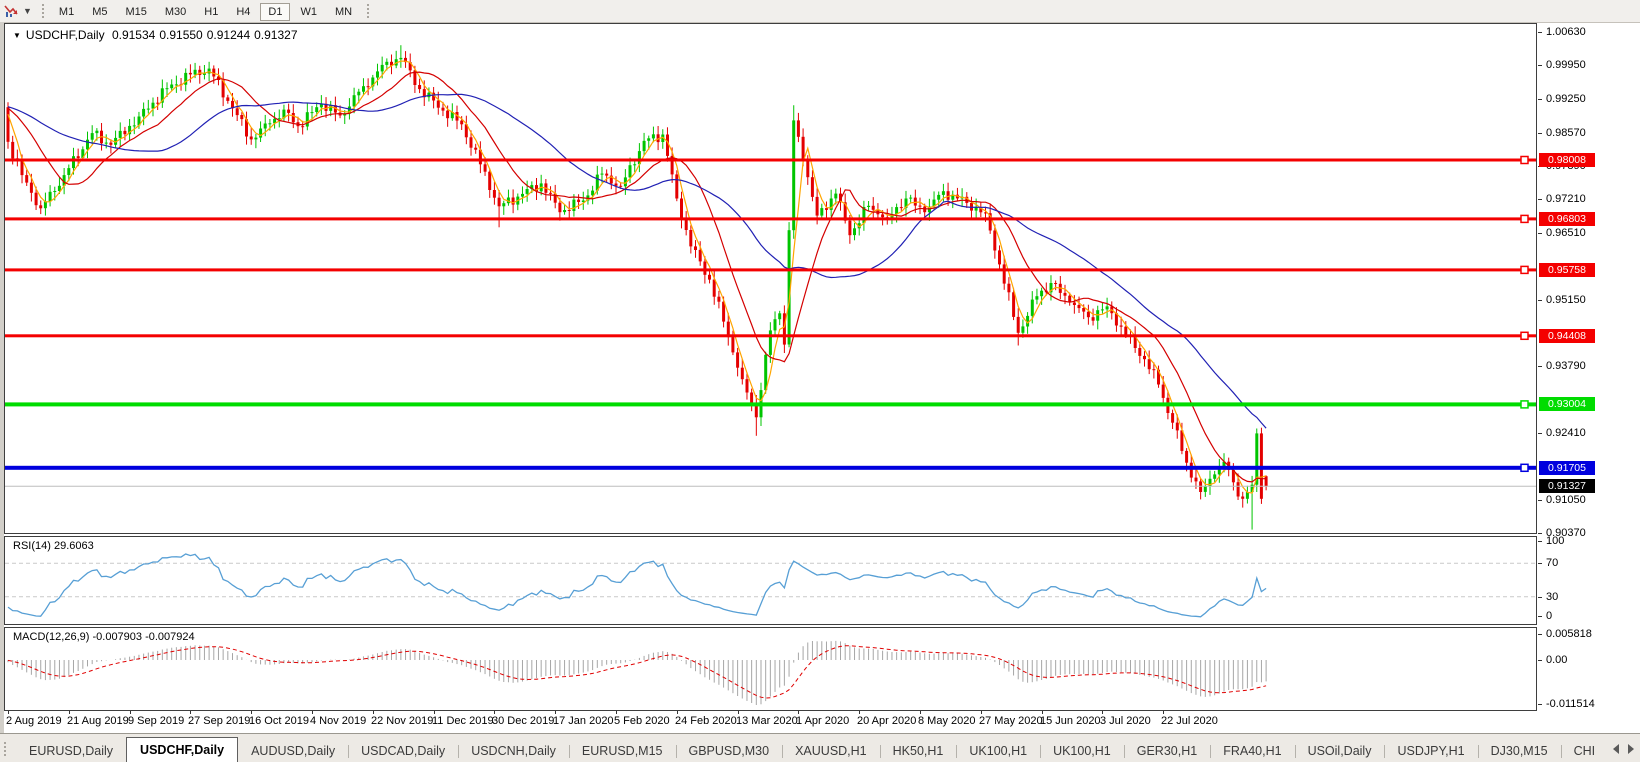 The width and height of the screenshot is (1640, 762). What do you see at coordinates (1566, 299) in the screenshot?
I see `price-axis-label: 0.95150` at bounding box center [1566, 299].